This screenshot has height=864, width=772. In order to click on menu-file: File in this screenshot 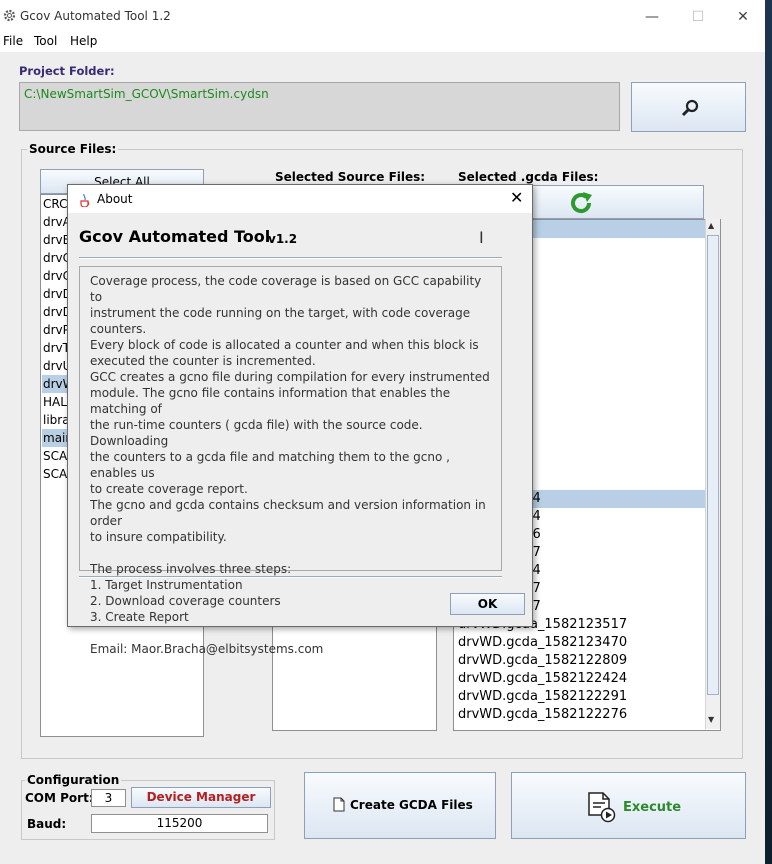, I will do `click(13, 41)`.